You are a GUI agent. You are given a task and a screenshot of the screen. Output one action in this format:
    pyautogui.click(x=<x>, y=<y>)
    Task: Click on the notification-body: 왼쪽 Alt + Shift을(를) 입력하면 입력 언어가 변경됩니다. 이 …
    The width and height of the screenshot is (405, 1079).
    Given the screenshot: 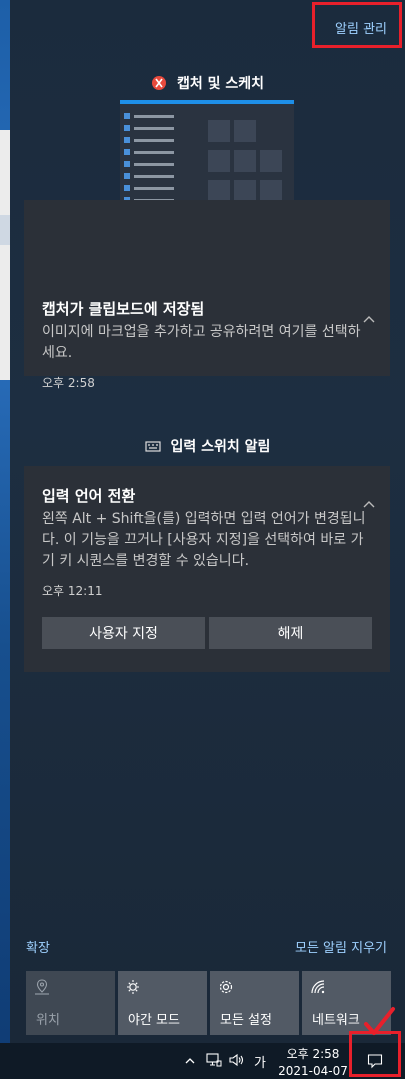 What is the action you would take?
    pyautogui.click(x=204, y=540)
    